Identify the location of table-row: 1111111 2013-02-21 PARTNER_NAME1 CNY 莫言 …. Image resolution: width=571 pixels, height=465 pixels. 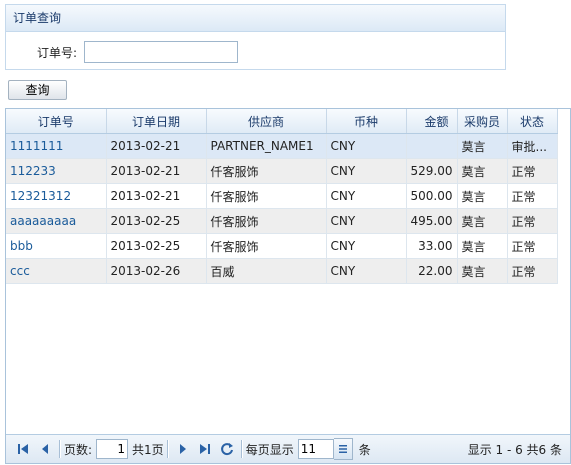
(282, 146).